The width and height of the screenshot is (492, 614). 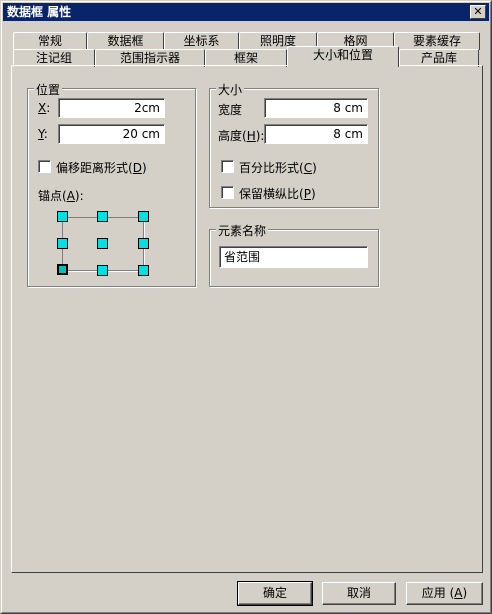 What do you see at coordinates (465, 593) in the screenshot?
I see `apply-close: )` at bounding box center [465, 593].